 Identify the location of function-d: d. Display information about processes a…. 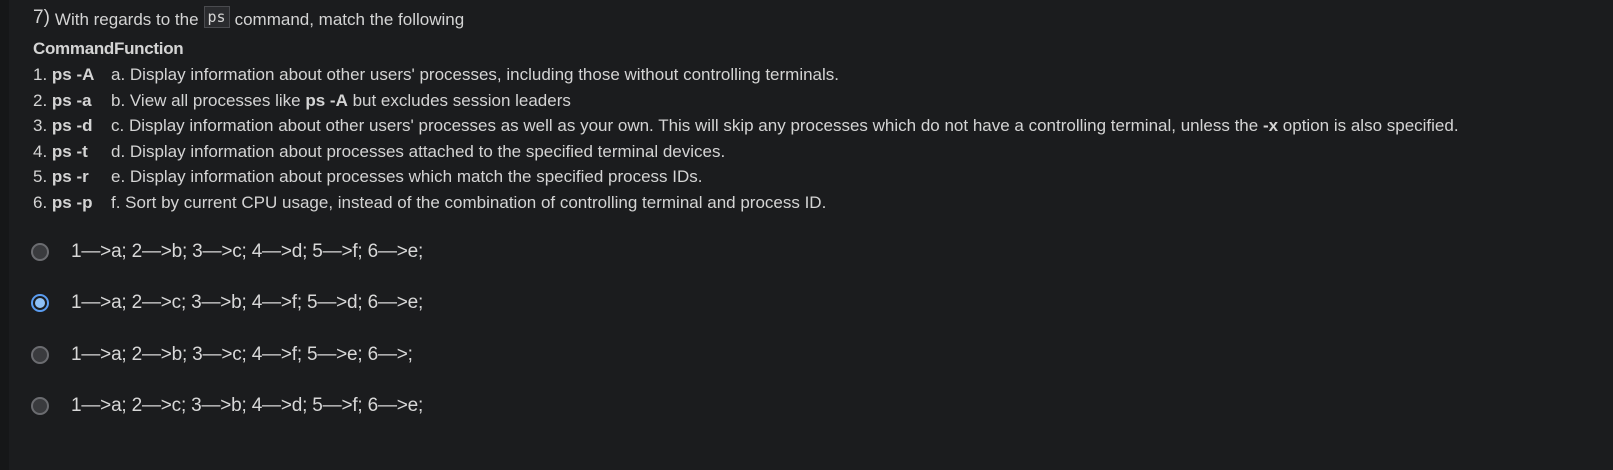
(418, 151).